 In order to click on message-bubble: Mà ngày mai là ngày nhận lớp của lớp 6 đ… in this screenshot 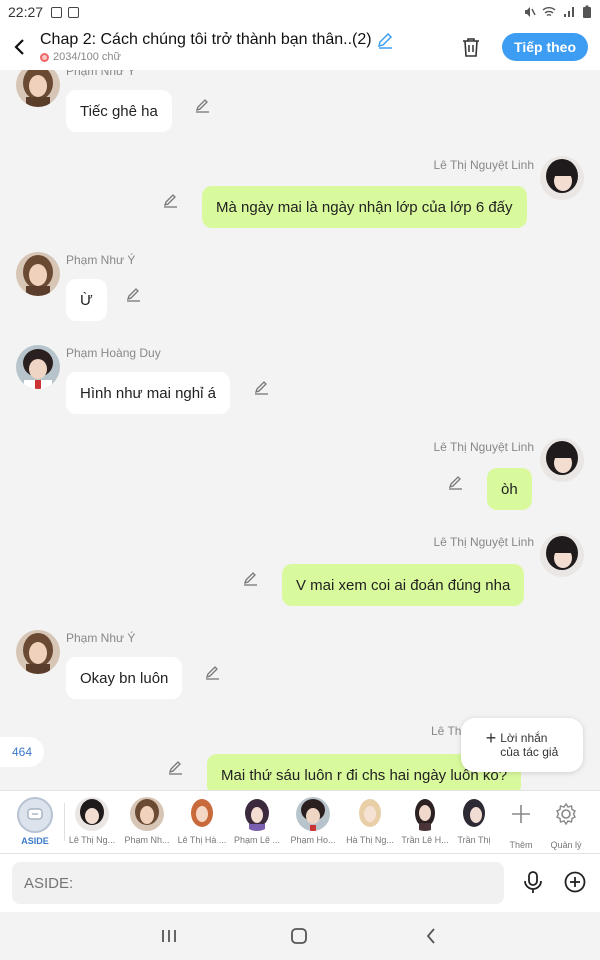, I will do `click(364, 207)`.